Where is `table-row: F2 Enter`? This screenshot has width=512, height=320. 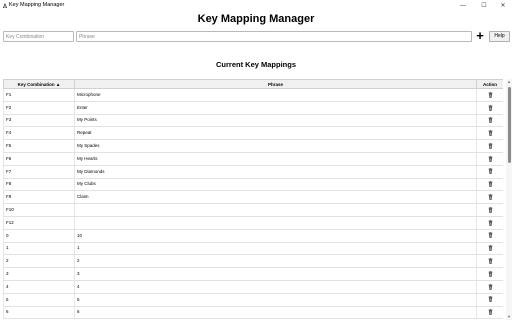
table-row: F2 Enter is located at coordinates (253, 108).